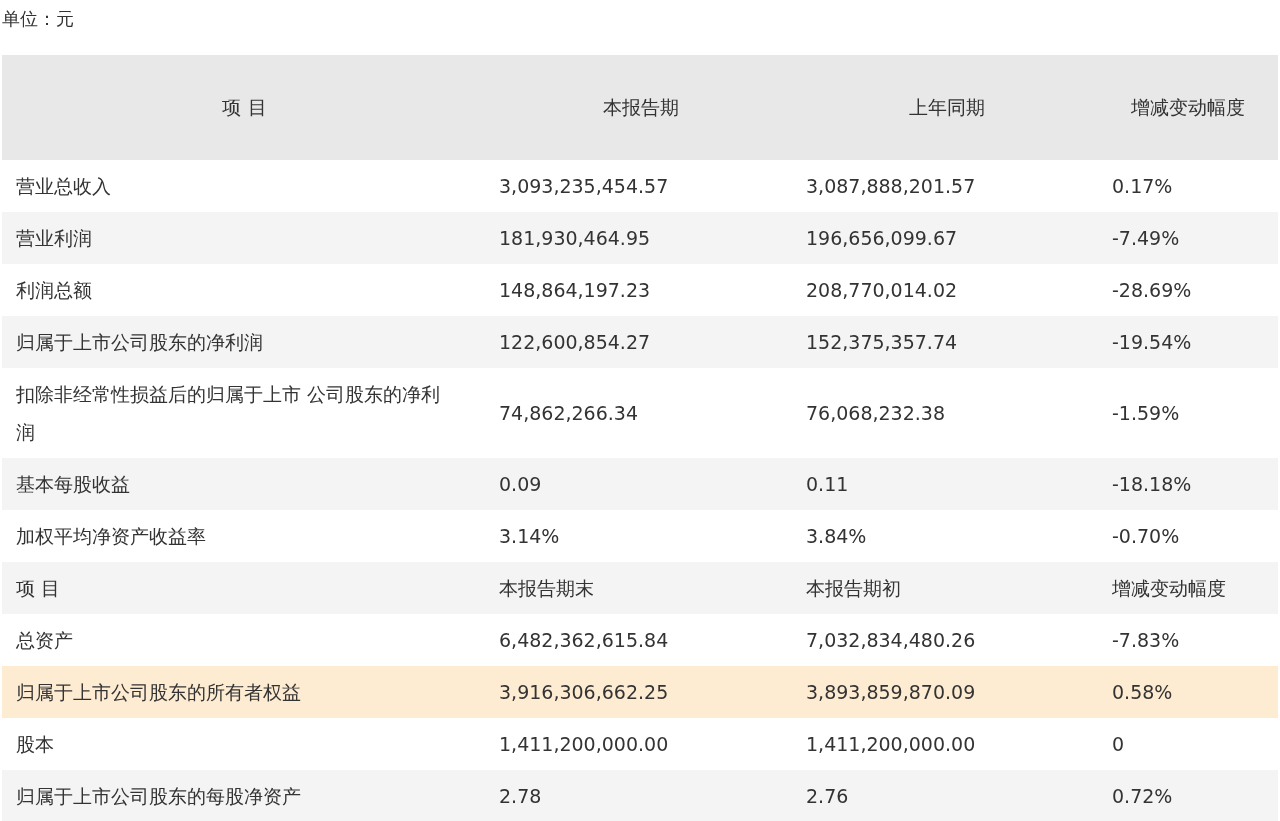 This screenshot has width=1280, height=821. What do you see at coordinates (853, 588) in the screenshot?
I see `table-cell-text: 本报告期初` at bounding box center [853, 588].